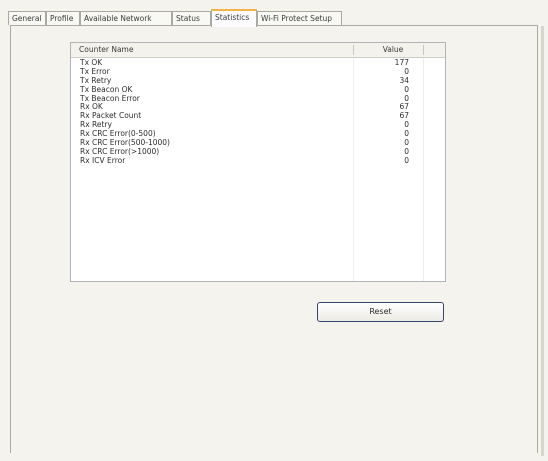 The width and height of the screenshot is (548, 461). Describe the element at coordinates (258, 152) in the screenshot. I see `table-row: Rx CRC Error(>1000) 0` at that location.